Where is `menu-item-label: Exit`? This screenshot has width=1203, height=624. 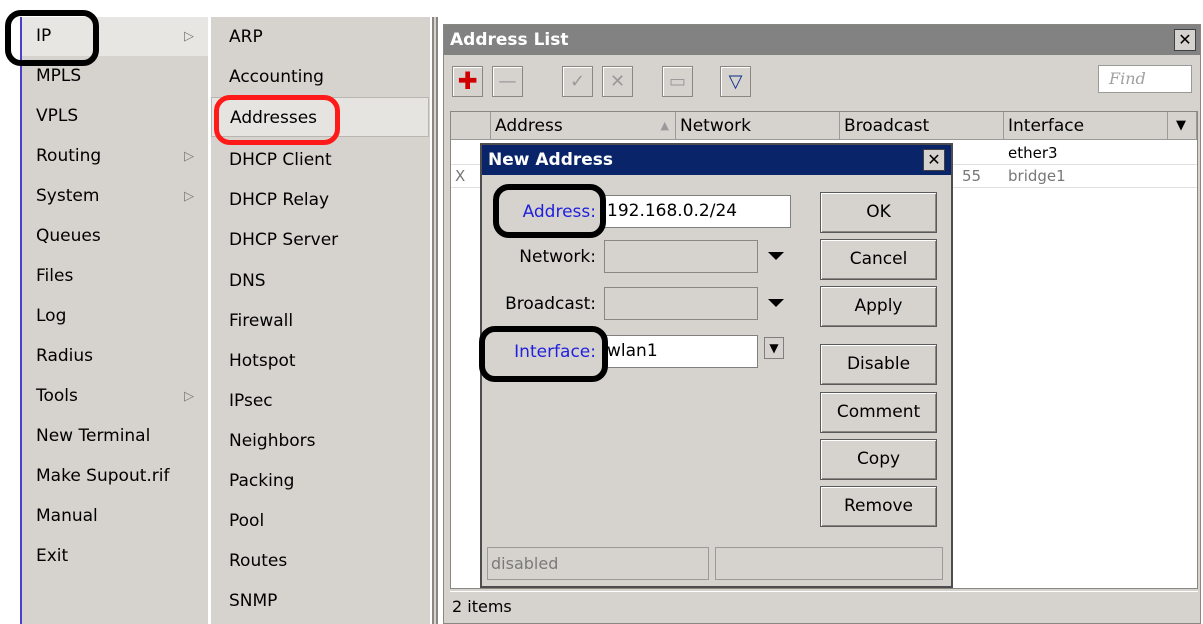 menu-item-label: Exit is located at coordinates (52, 556).